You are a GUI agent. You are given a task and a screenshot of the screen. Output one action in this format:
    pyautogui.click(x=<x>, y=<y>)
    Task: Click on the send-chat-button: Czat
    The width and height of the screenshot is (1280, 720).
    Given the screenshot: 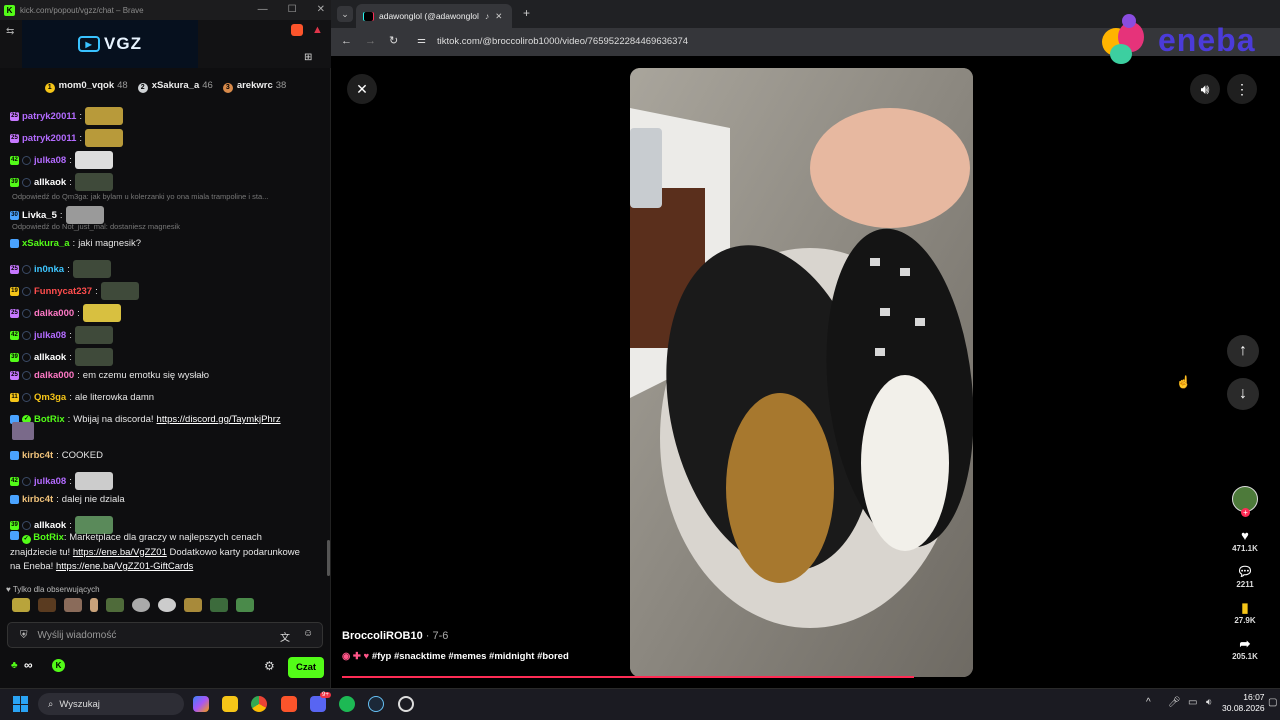 What is the action you would take?
    pyautogui.click(x=306, y=667)
    